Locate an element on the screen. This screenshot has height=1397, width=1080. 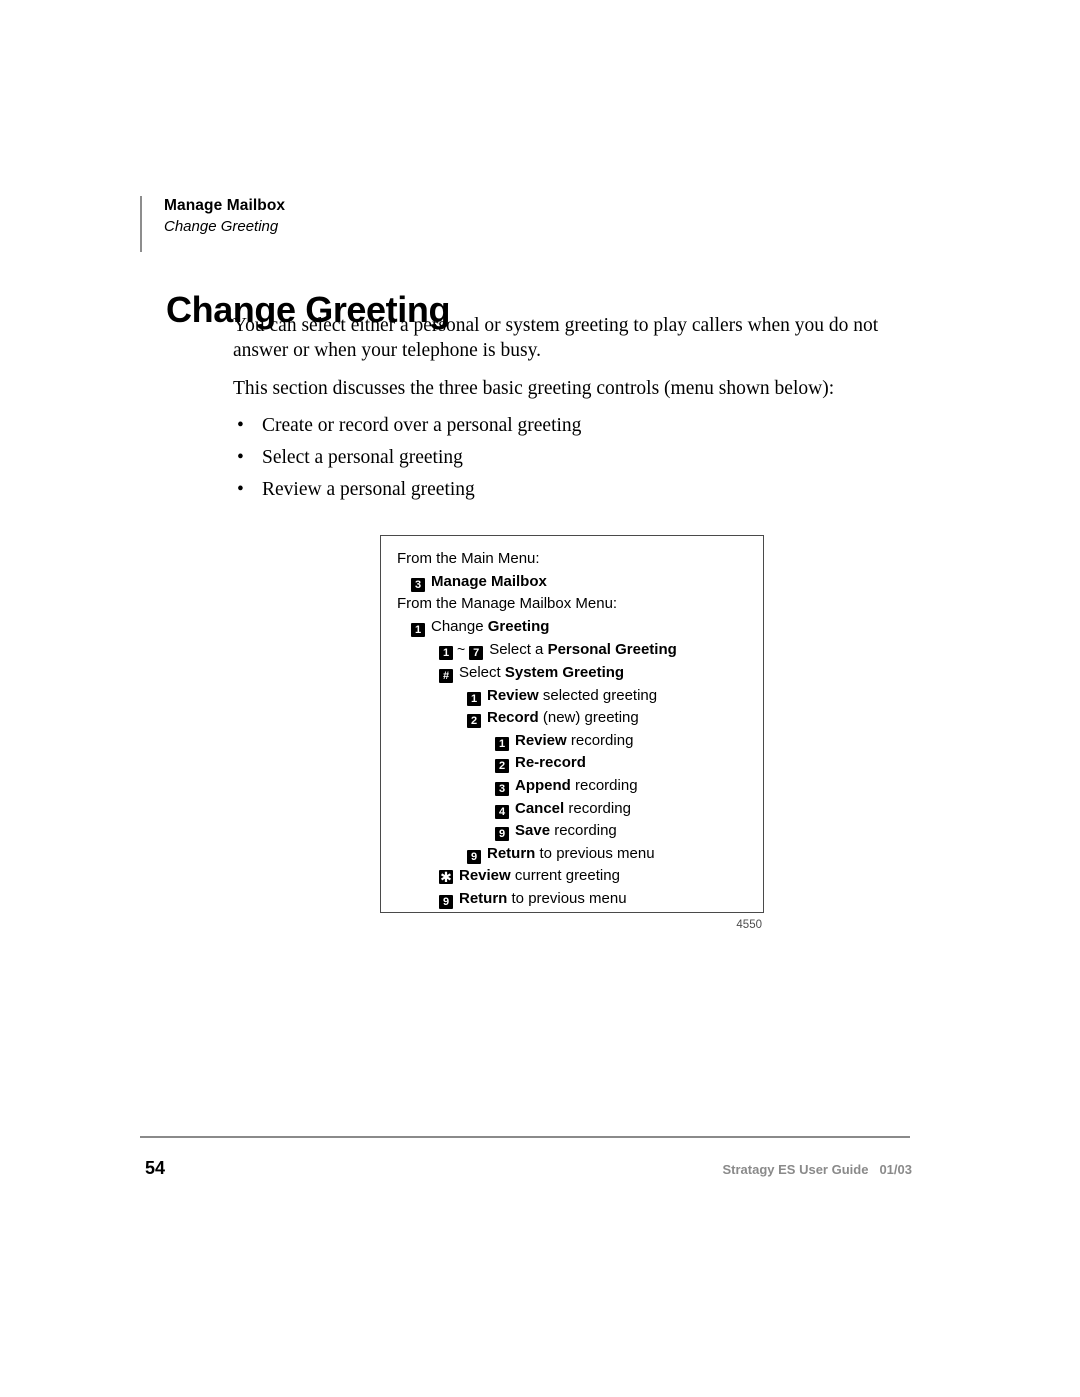
menu-option-row: 1 Review selected greeting is located at coordinates (575, 696).